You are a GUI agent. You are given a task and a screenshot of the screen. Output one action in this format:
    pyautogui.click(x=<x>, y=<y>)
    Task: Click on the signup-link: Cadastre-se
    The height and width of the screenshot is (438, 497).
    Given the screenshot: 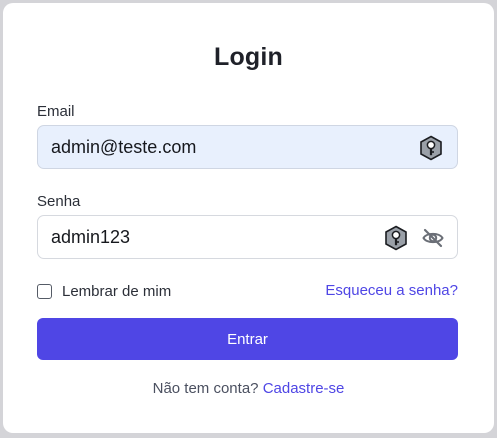 What is the action you would take?
    pyautogui.click(x=304, y=388)
    